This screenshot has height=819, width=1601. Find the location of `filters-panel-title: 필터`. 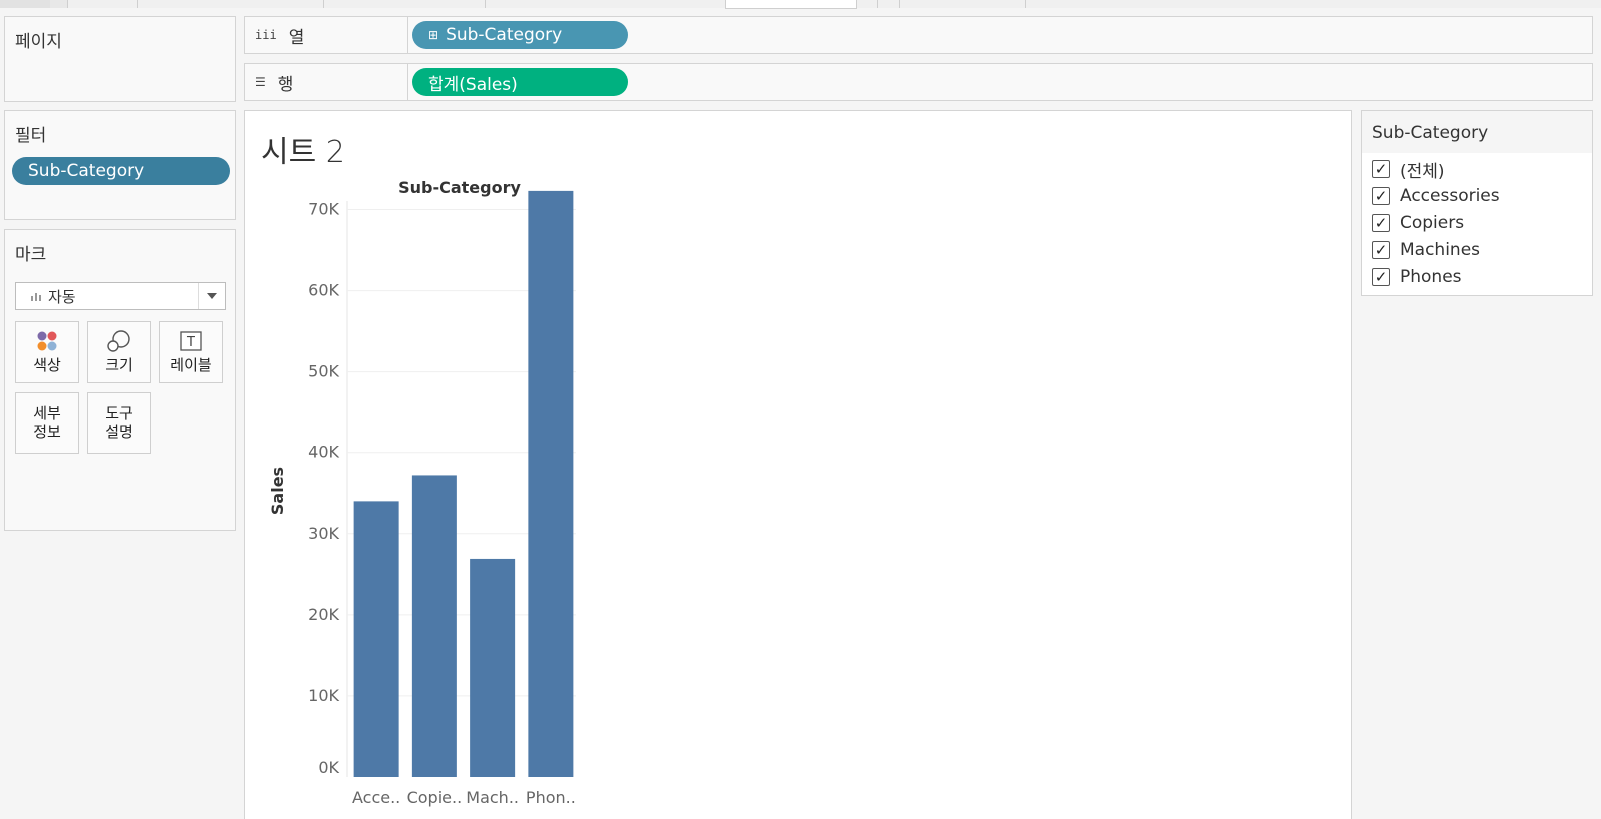

filters-panel-title: 필터 is located at coordinates (31, 136).